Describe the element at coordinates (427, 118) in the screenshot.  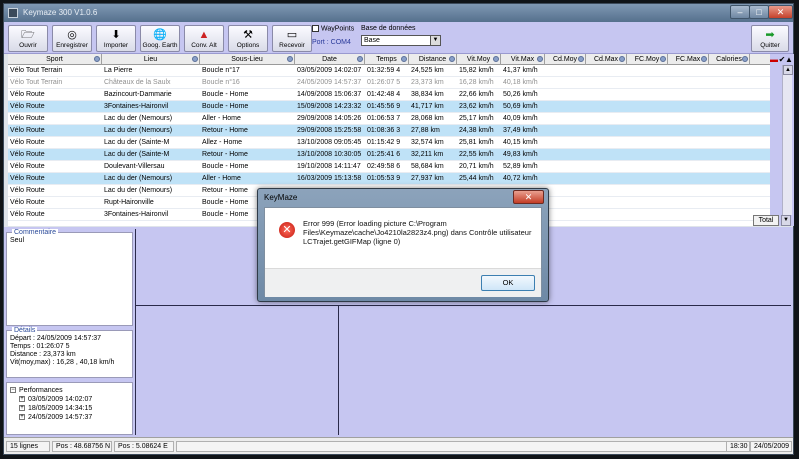
I see `table-cell: 28,068 km` at that location.